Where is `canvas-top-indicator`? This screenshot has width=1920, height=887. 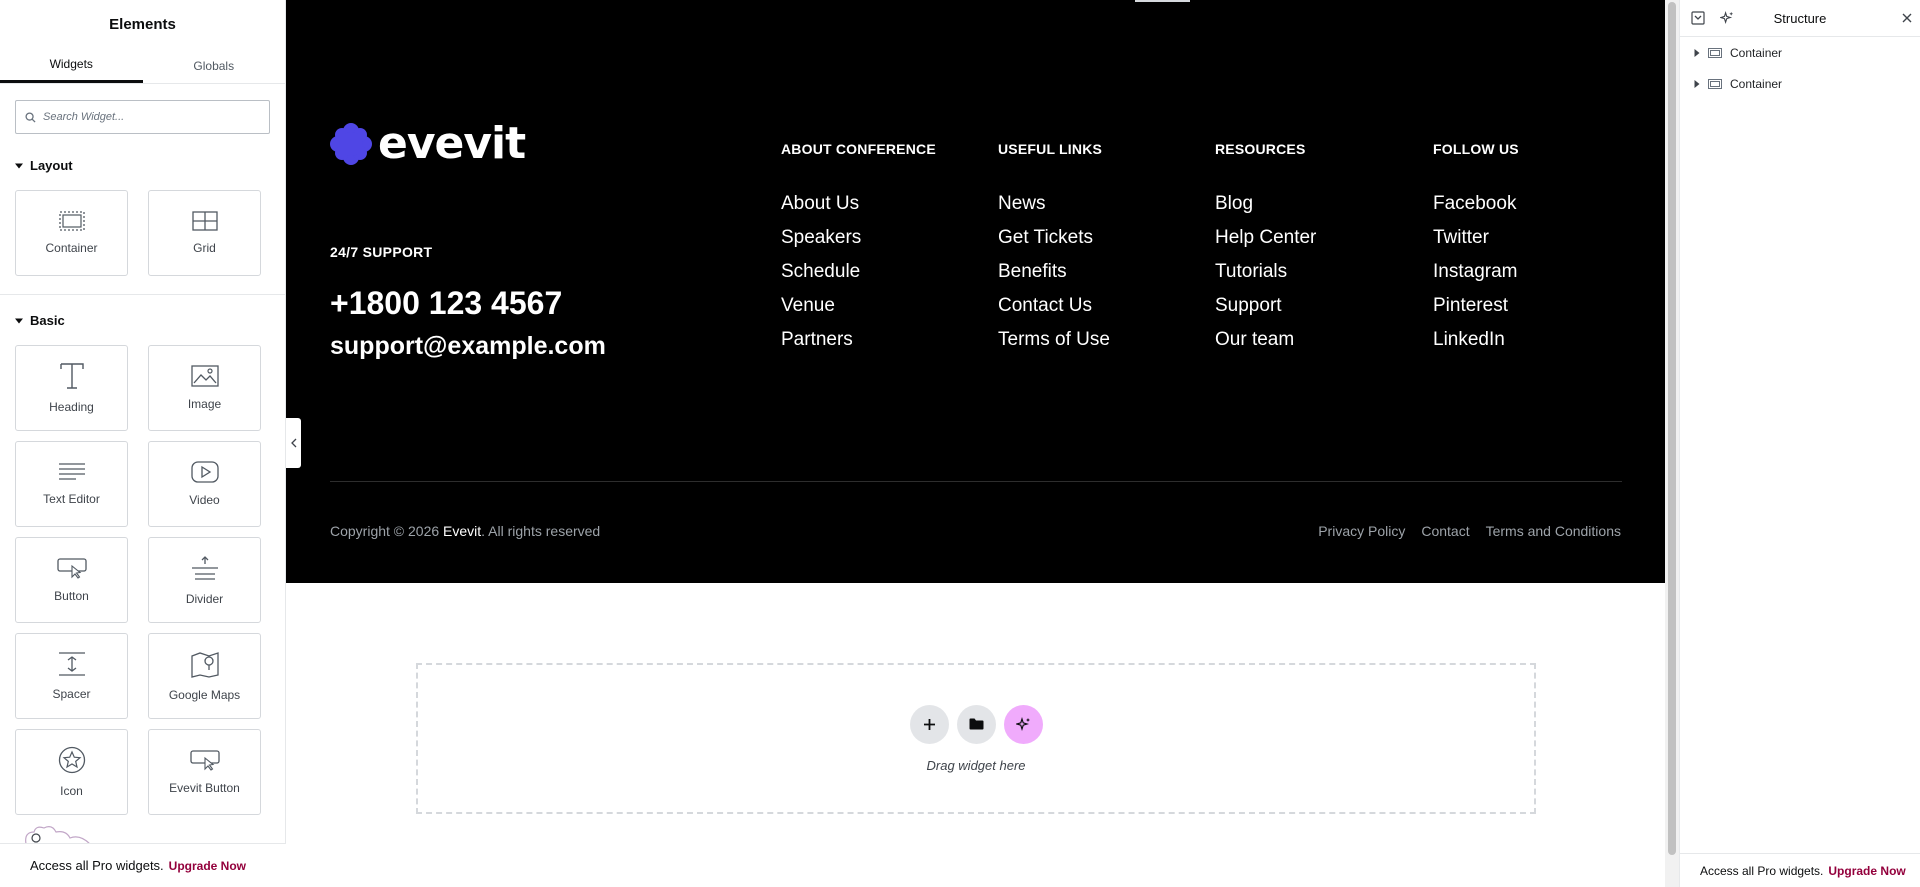 canvas-top-indicator is located at coordinates (1162, 1).